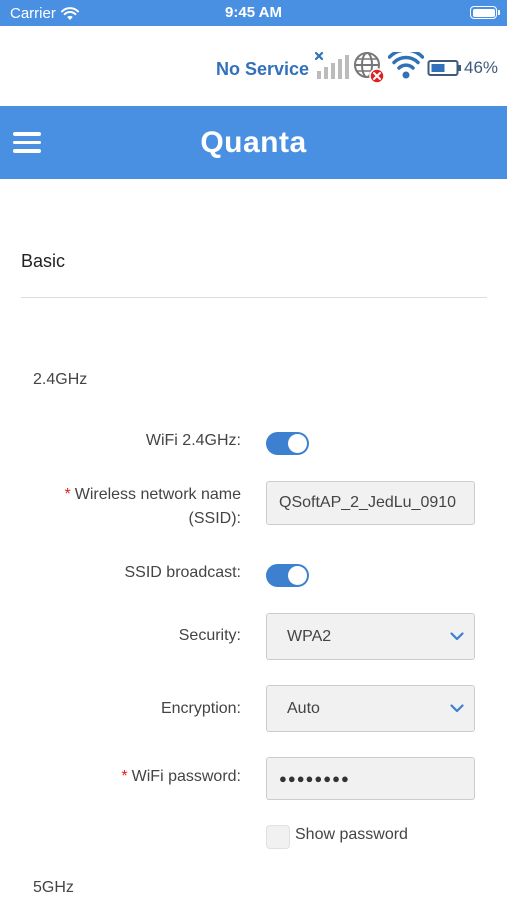 Image resolution: width=507 pixels, height=900 pixels. I want to click on encryption-label: Encryption:, so click(200, 708).